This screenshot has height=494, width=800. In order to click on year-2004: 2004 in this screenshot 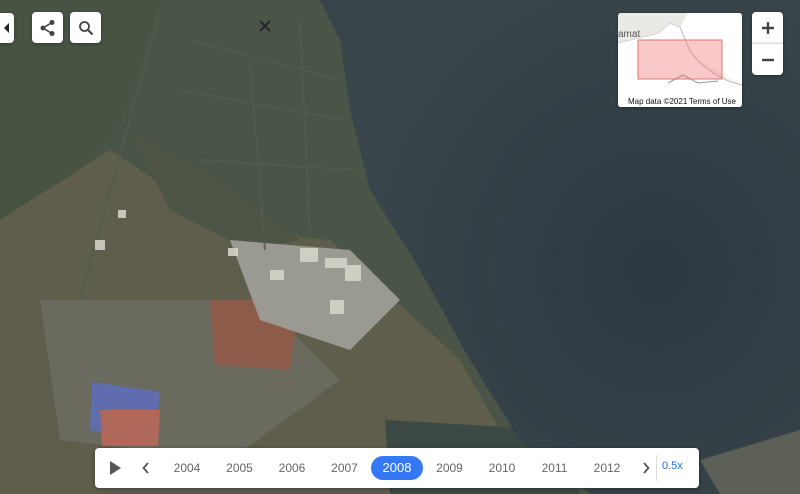, I will do `click(187, 468)`.